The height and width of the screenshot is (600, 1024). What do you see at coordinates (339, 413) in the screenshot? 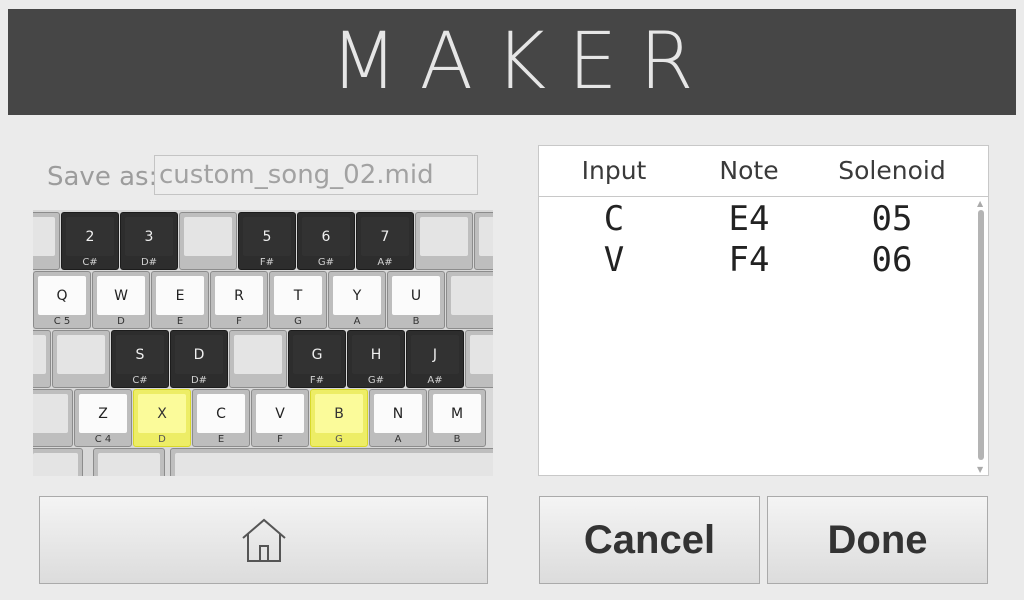
I see `key-label: B` at bounding box center [339, 413].